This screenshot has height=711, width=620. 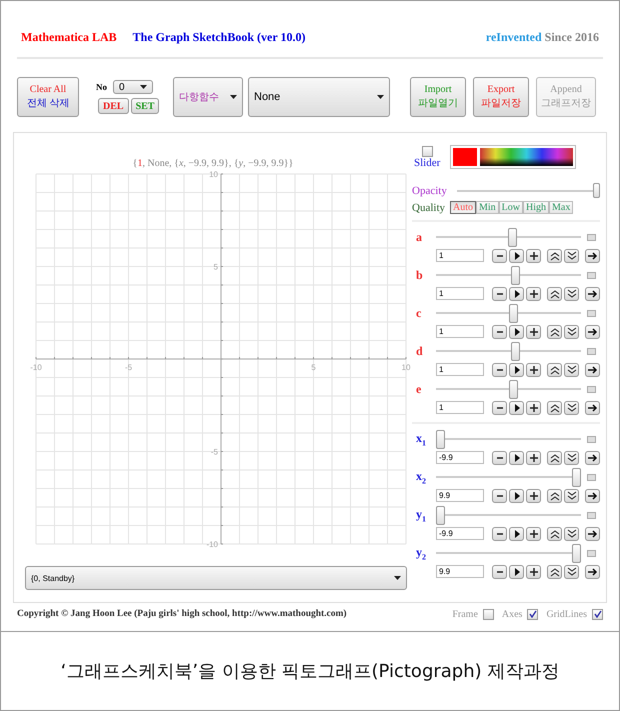 What do you see at coordinates (113, 106) in the screenshot?
I see `delete-button: DEL` at bounding box center [113, 106].